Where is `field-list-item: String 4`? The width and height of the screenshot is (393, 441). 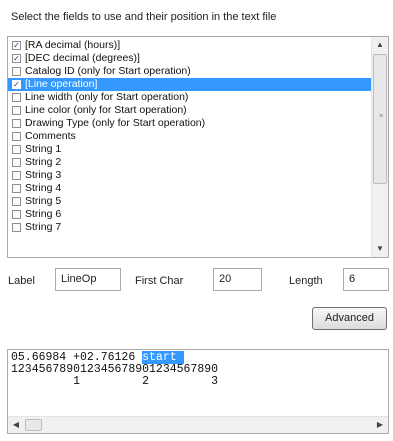
field-list-item: String 4 is located at coordinates (189, 188).